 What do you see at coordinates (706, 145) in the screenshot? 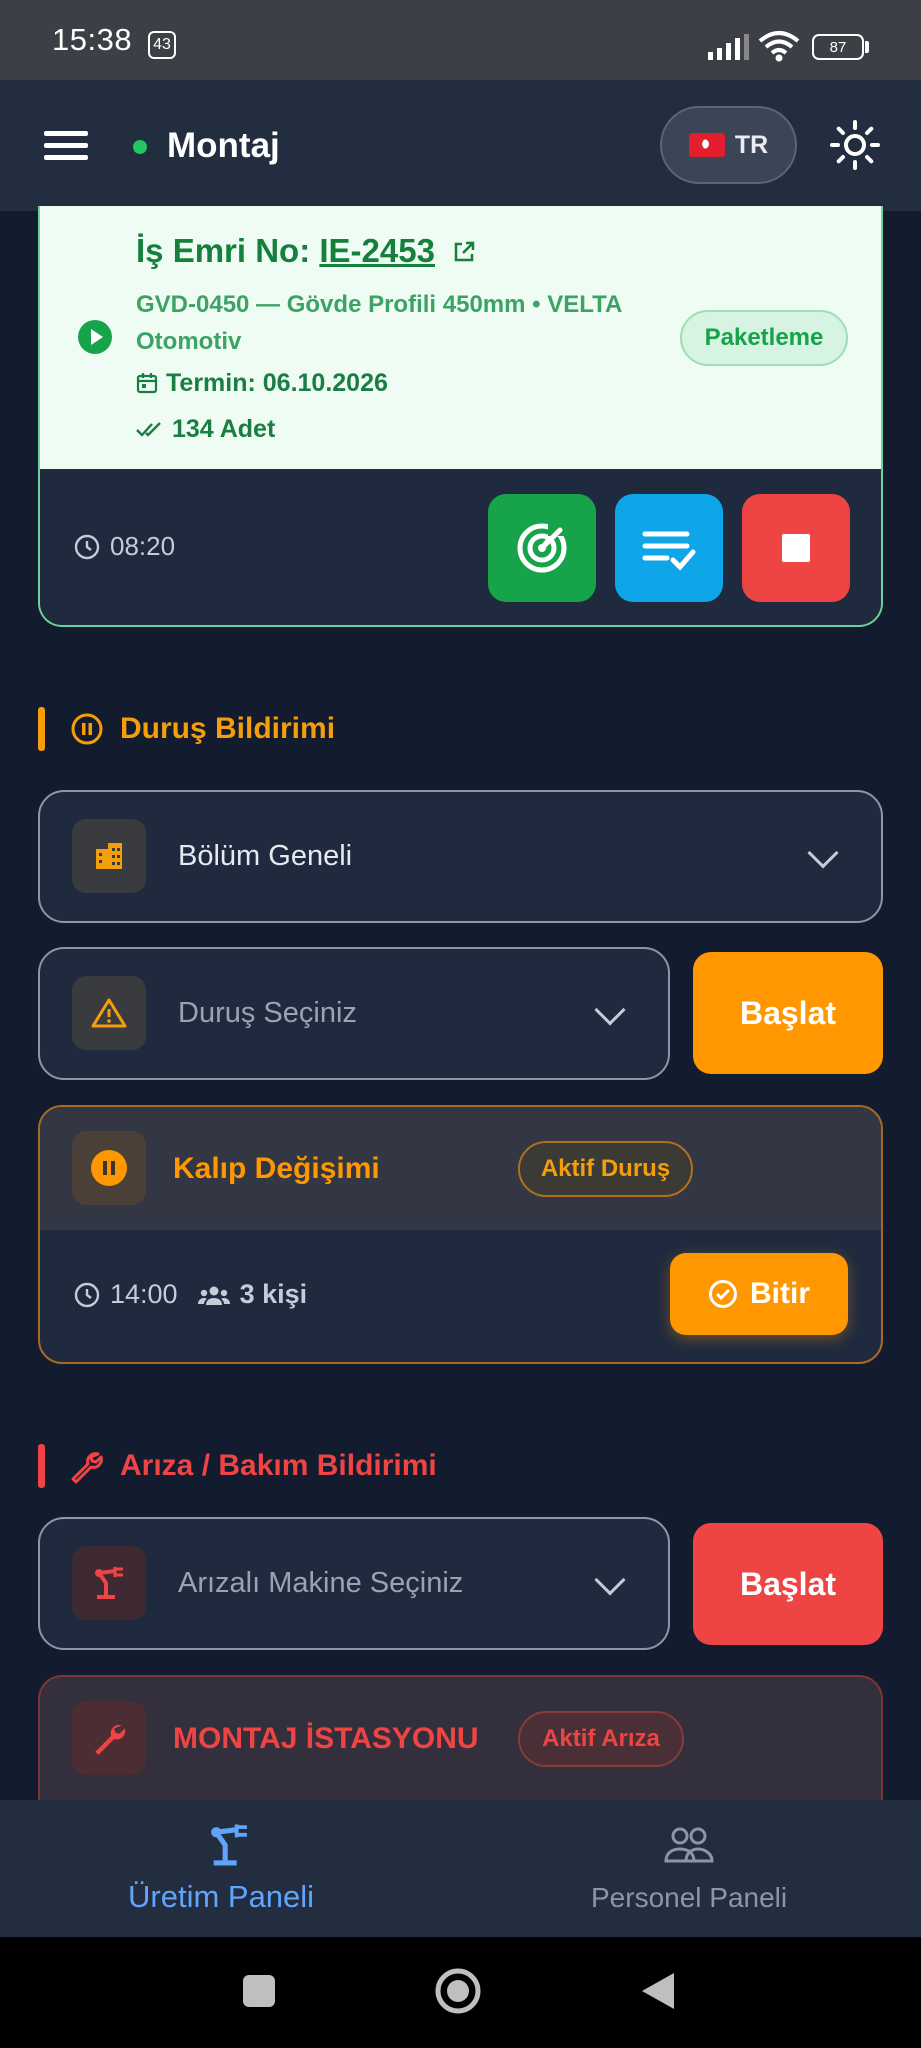
I see `turkey-flag-icon` at bounding box center [706, 145].